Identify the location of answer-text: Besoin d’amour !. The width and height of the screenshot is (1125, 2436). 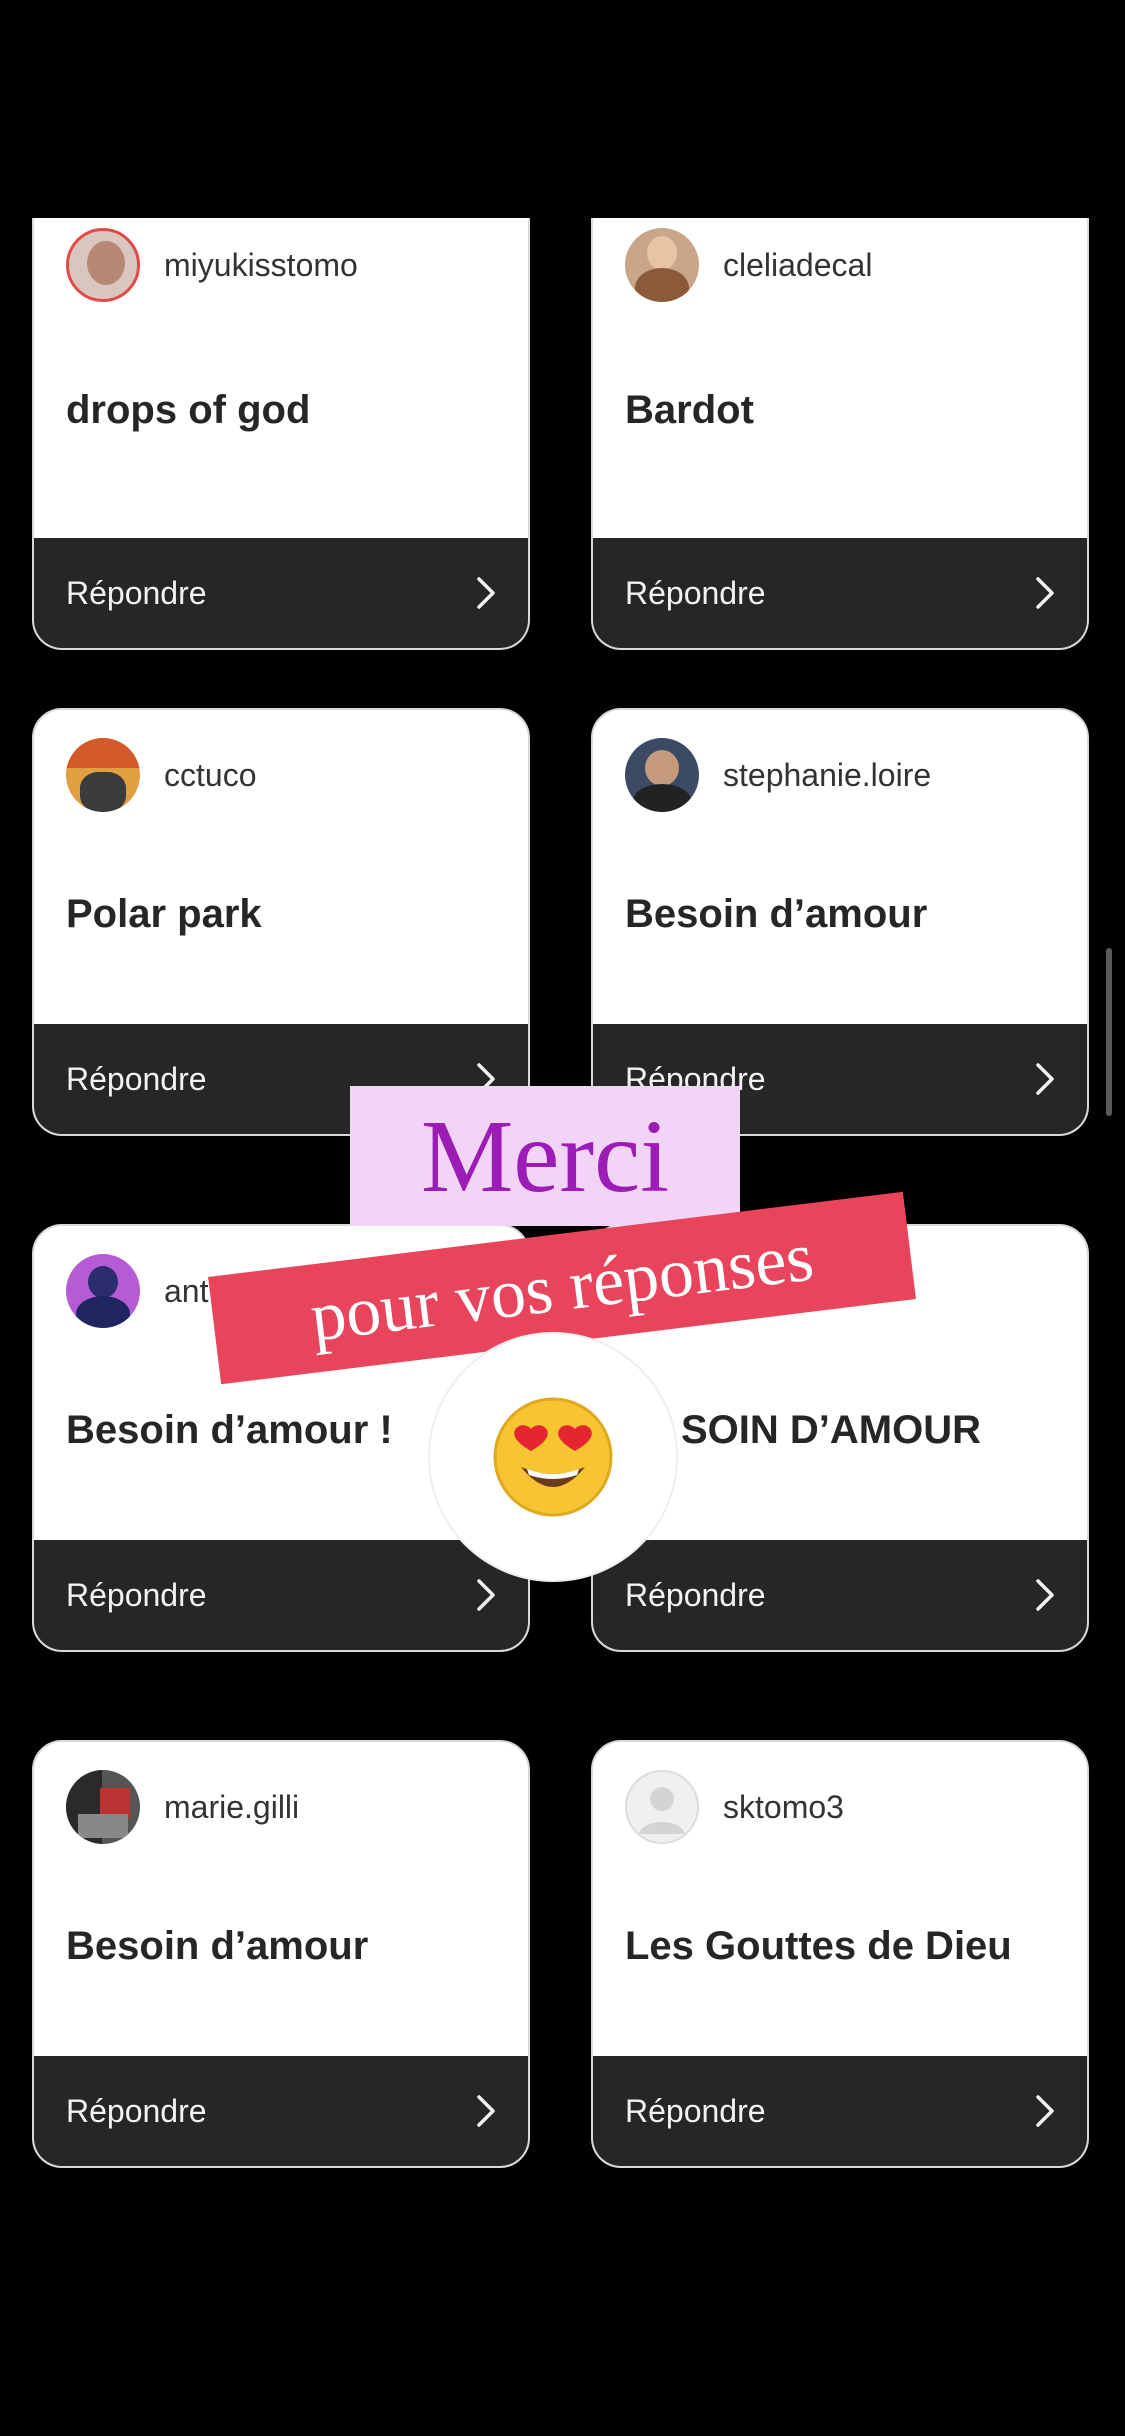
(229, 1430).